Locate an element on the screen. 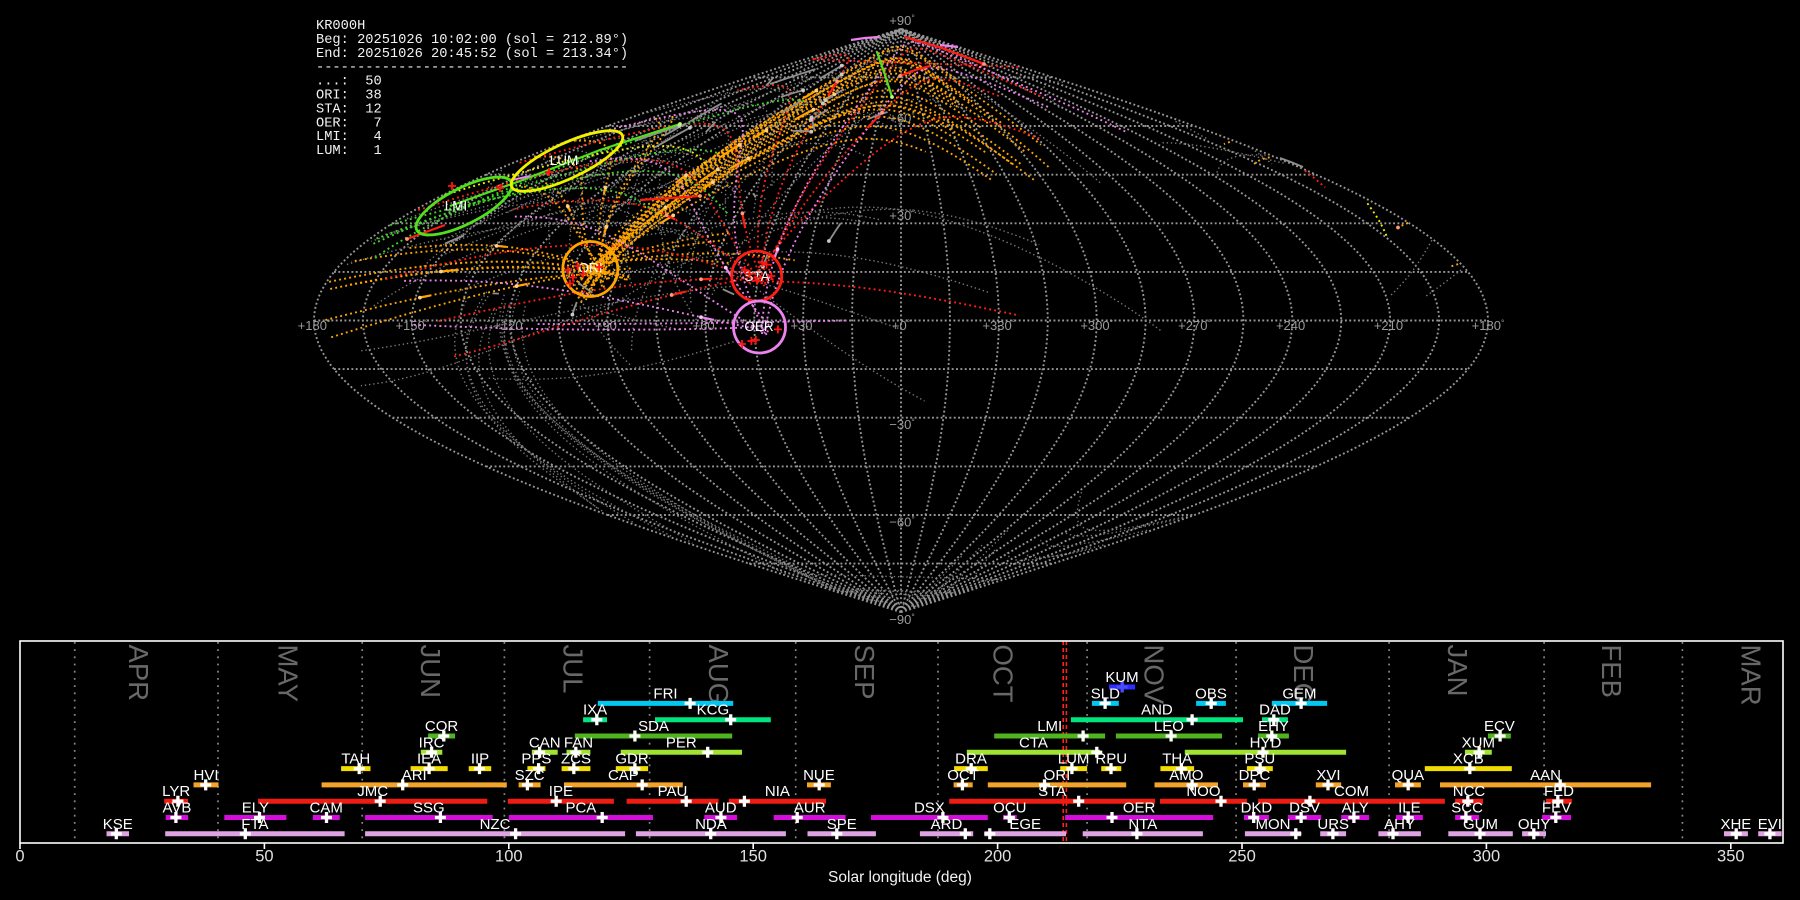  svg-text: ECV is located at coordinates (1499, 726).